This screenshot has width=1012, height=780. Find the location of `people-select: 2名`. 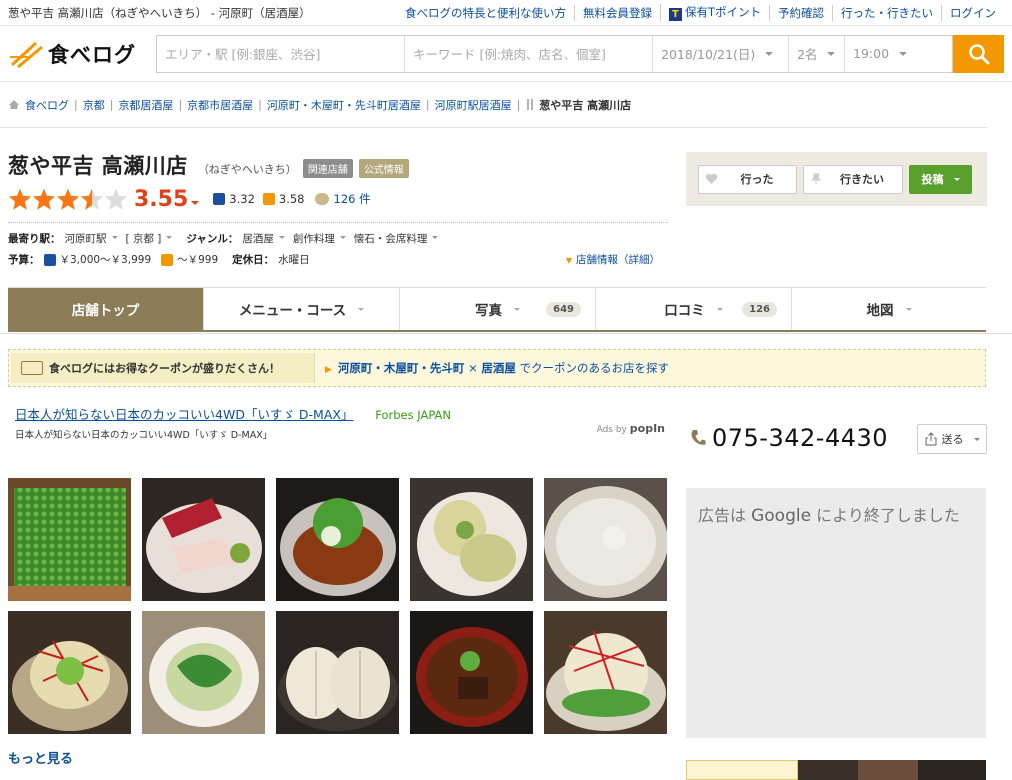

people-select: 2名 is located at coordinates (817, 53).